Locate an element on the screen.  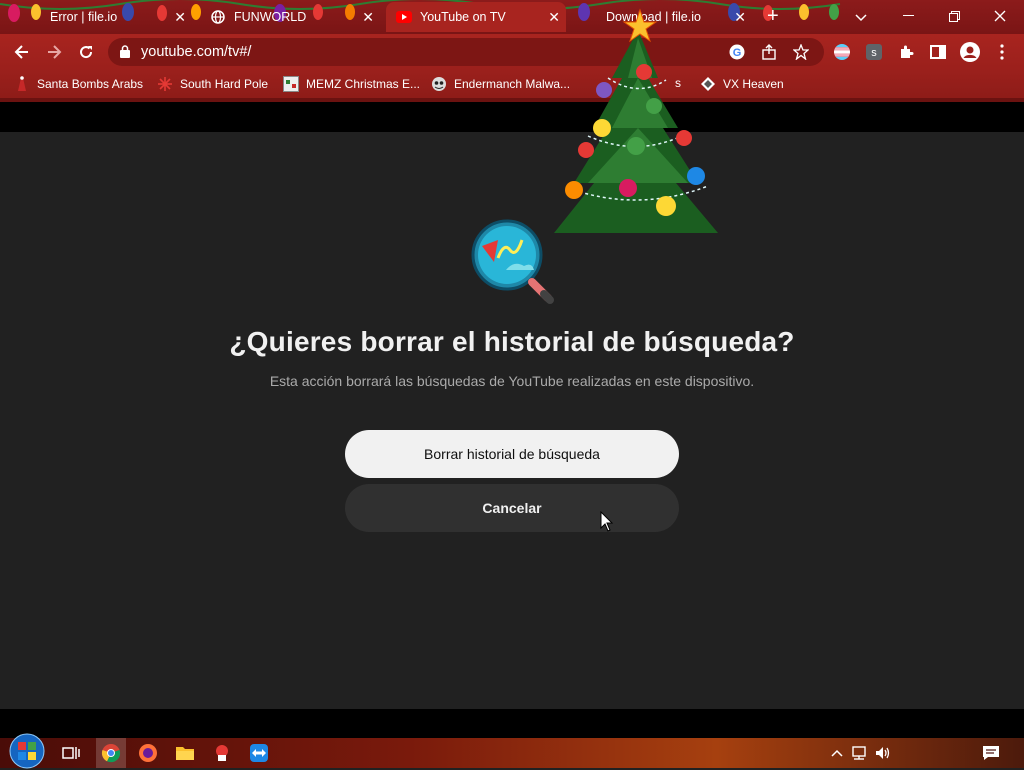
action-center-button is located at coordinates (991, 753).